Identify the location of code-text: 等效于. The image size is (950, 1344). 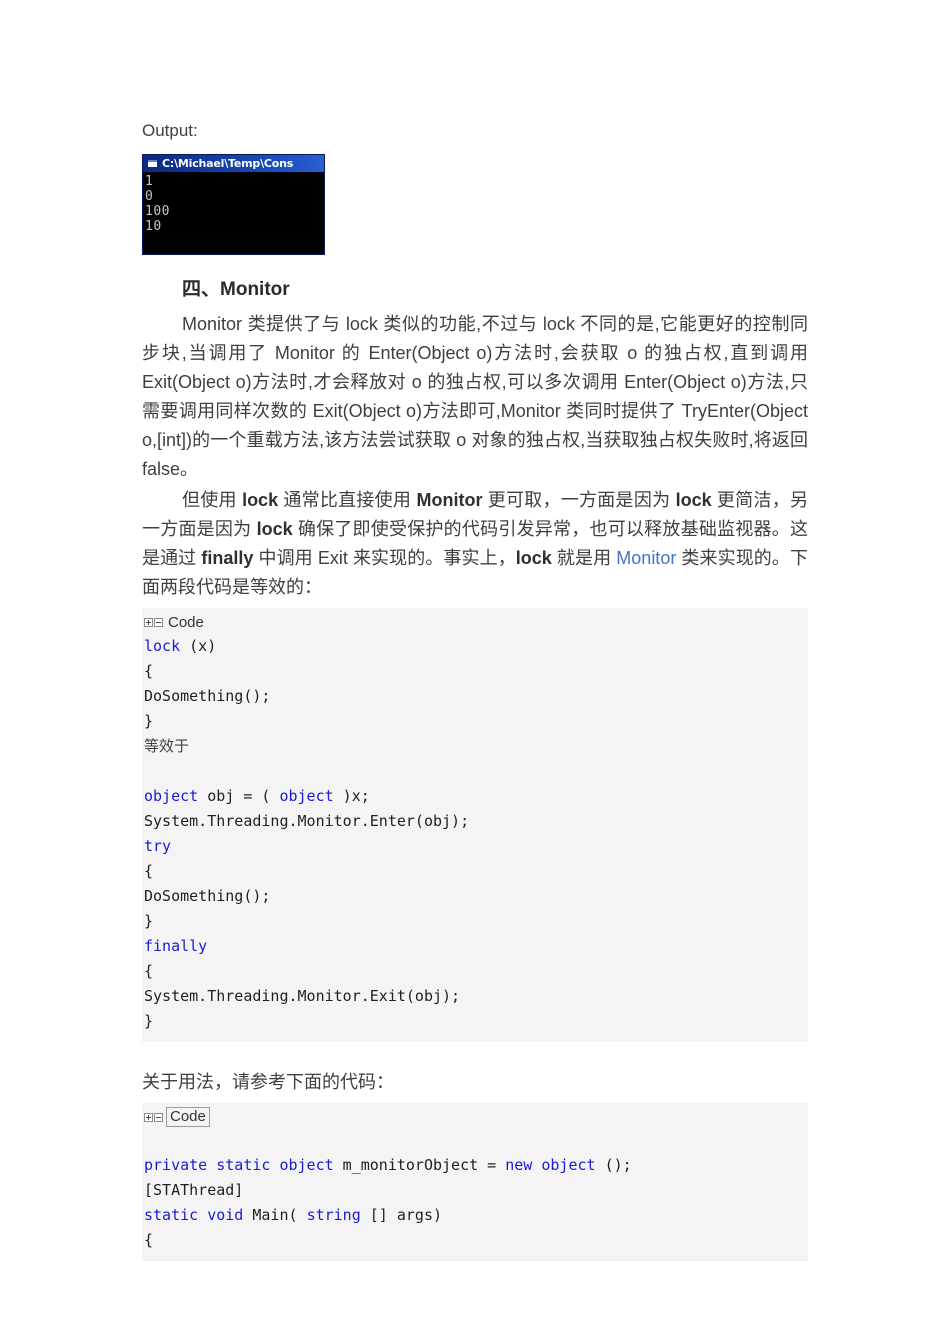
(167, 746).